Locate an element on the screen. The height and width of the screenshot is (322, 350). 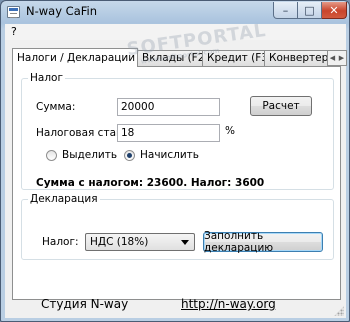
tax-group-legend: Налог is located at coordinates (46, 78).